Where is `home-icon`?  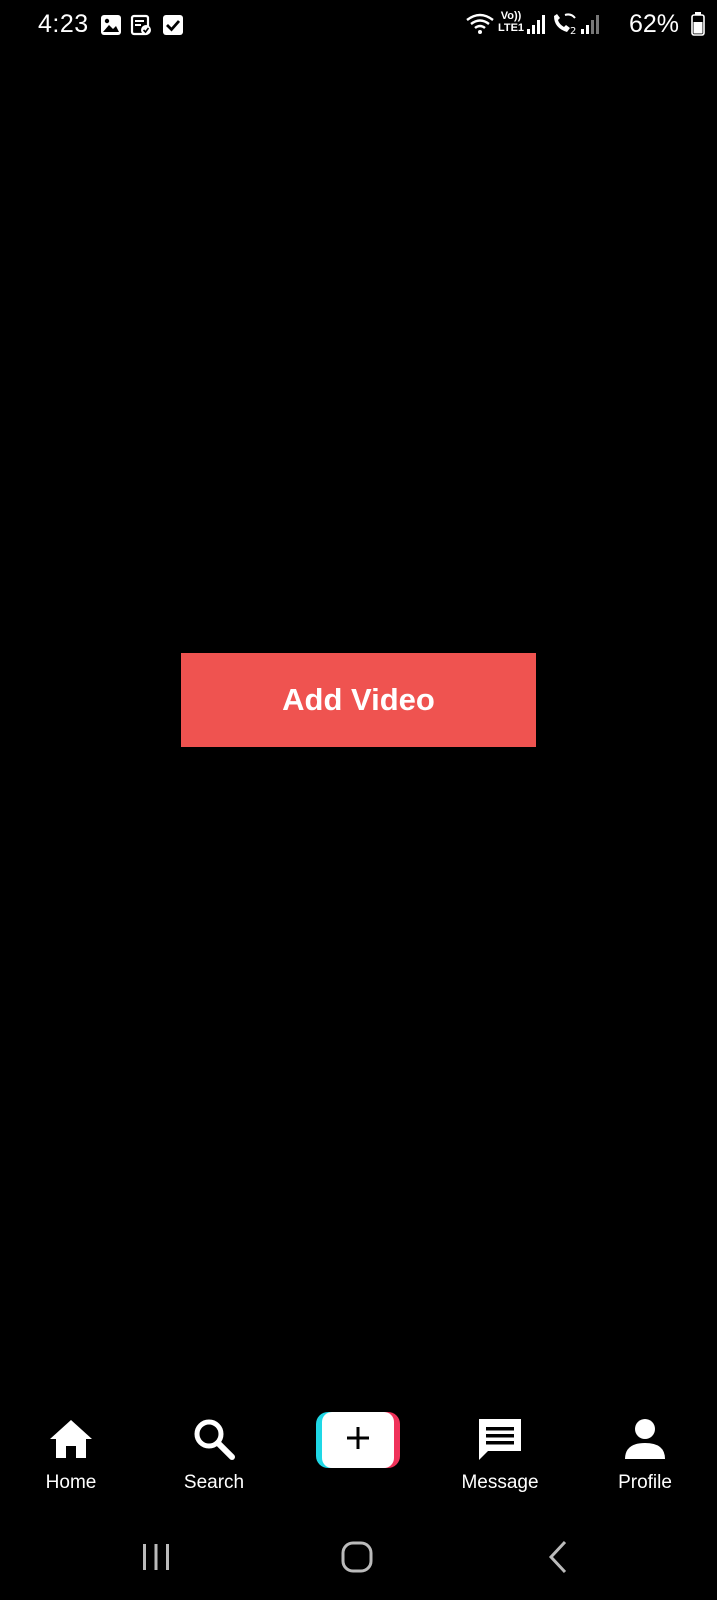
home-icon is located at coordinates (71, 1439).